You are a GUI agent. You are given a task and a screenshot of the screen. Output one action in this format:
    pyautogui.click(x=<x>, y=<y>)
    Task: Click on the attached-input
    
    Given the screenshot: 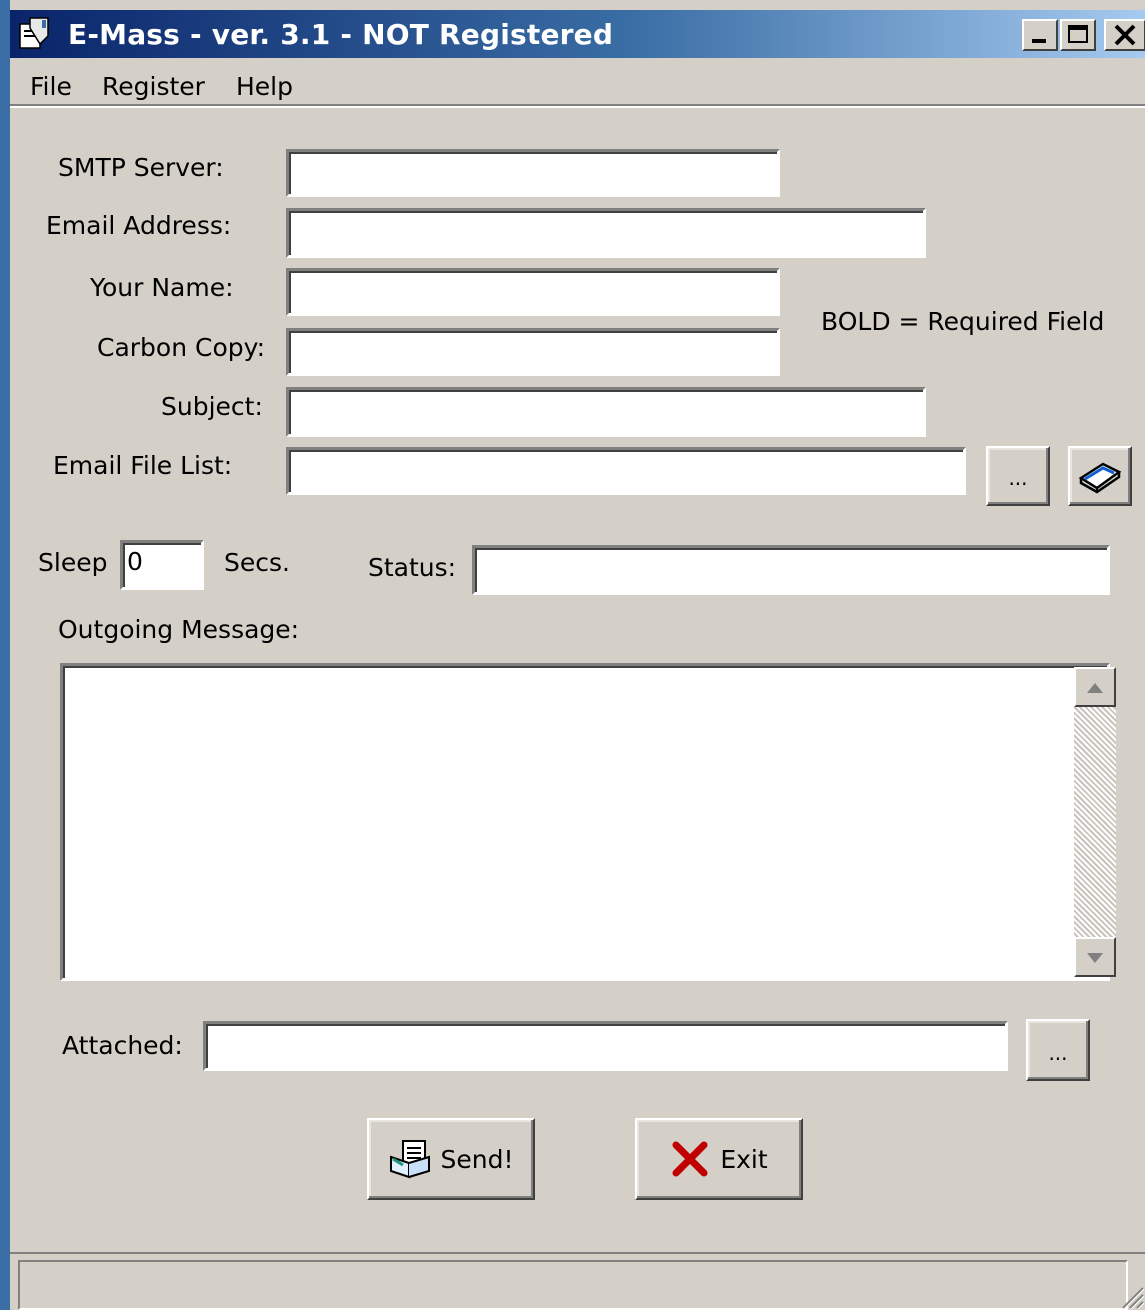 What is the action you would take?
    pyautogui.click(x=605, y=1046)
    